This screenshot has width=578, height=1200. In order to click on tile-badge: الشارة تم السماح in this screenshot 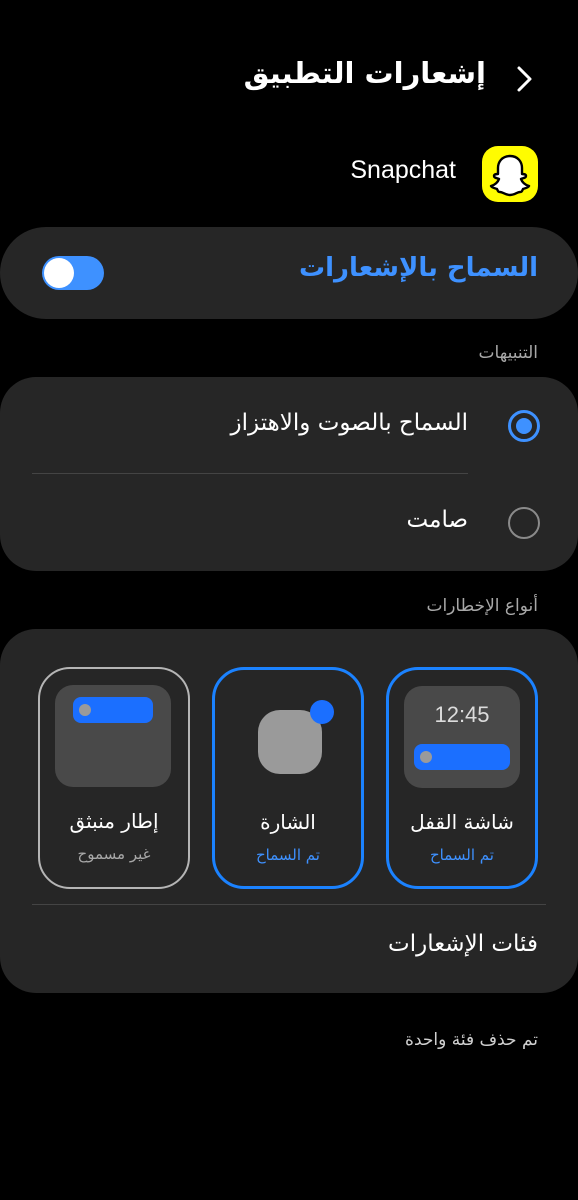, I will do `click(288, 778)`.